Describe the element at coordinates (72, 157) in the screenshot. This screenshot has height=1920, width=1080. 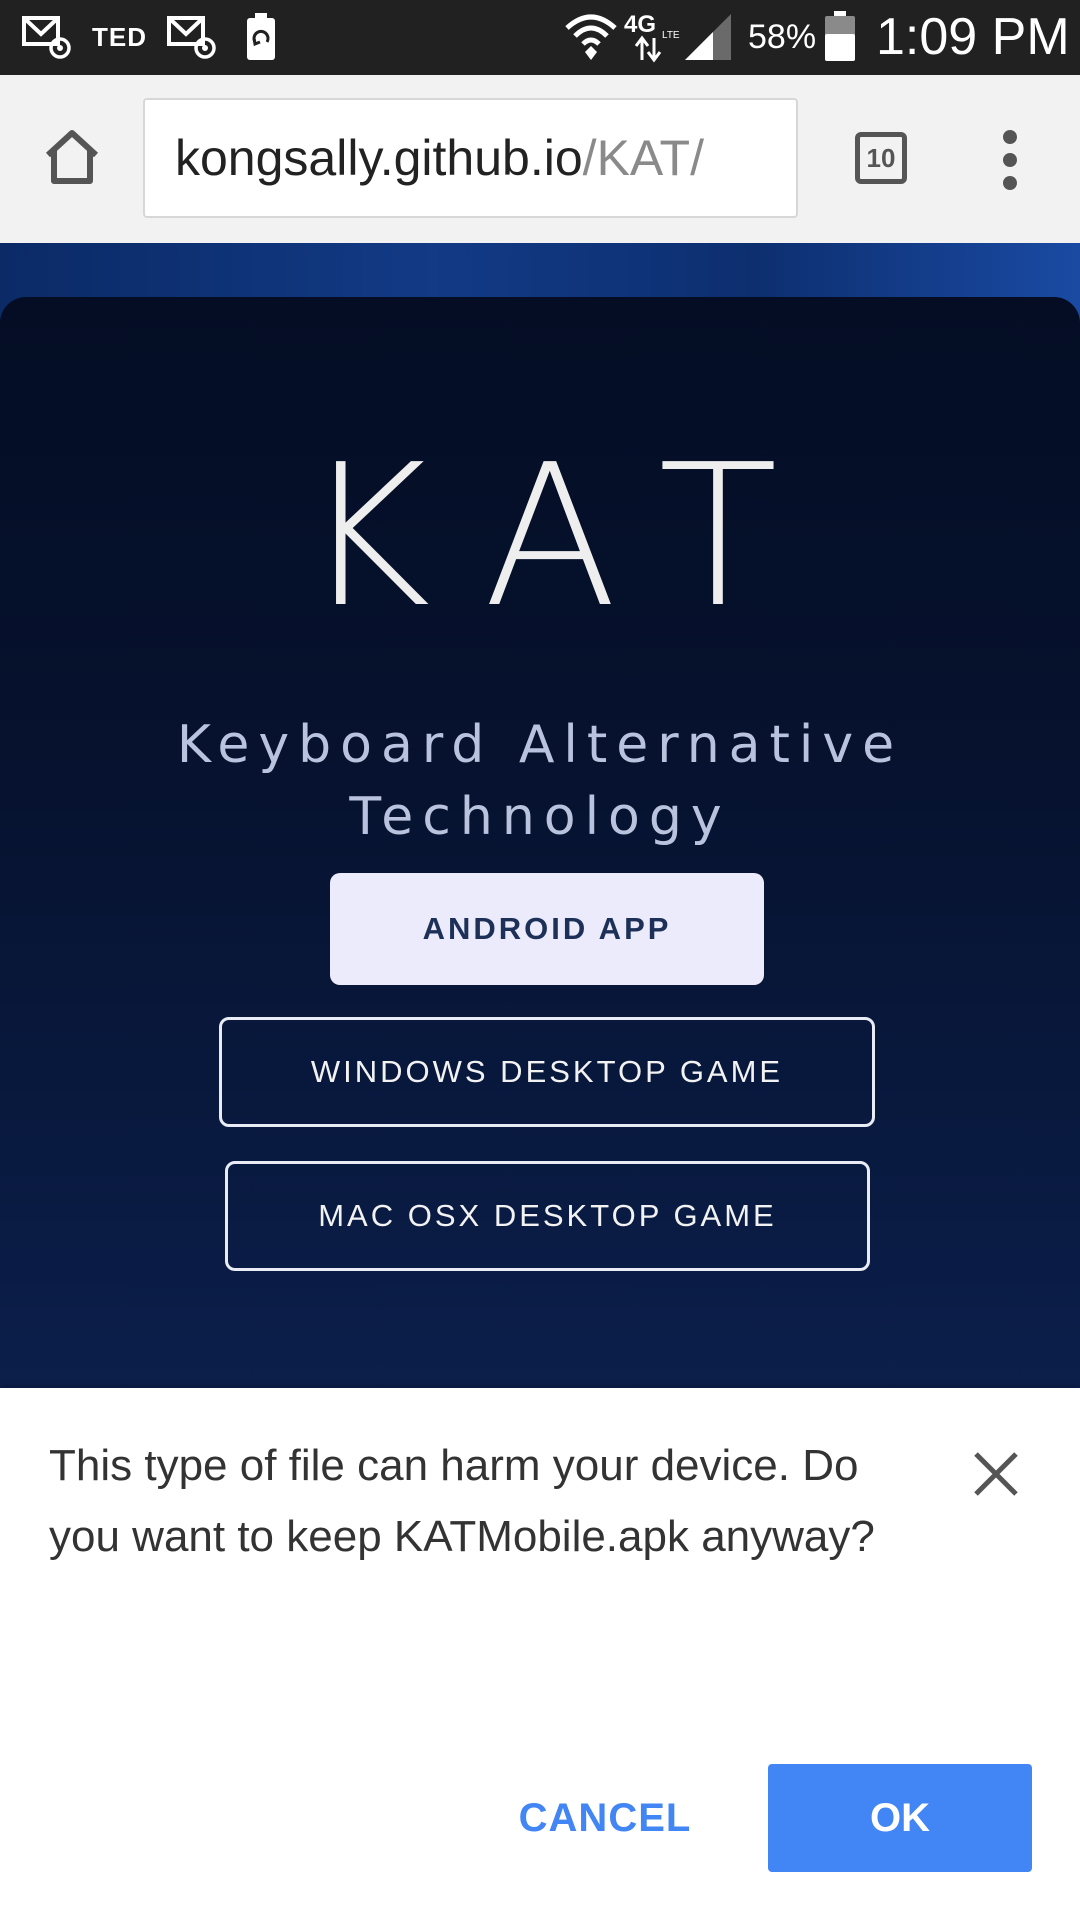
I see `home-icon` at that location.